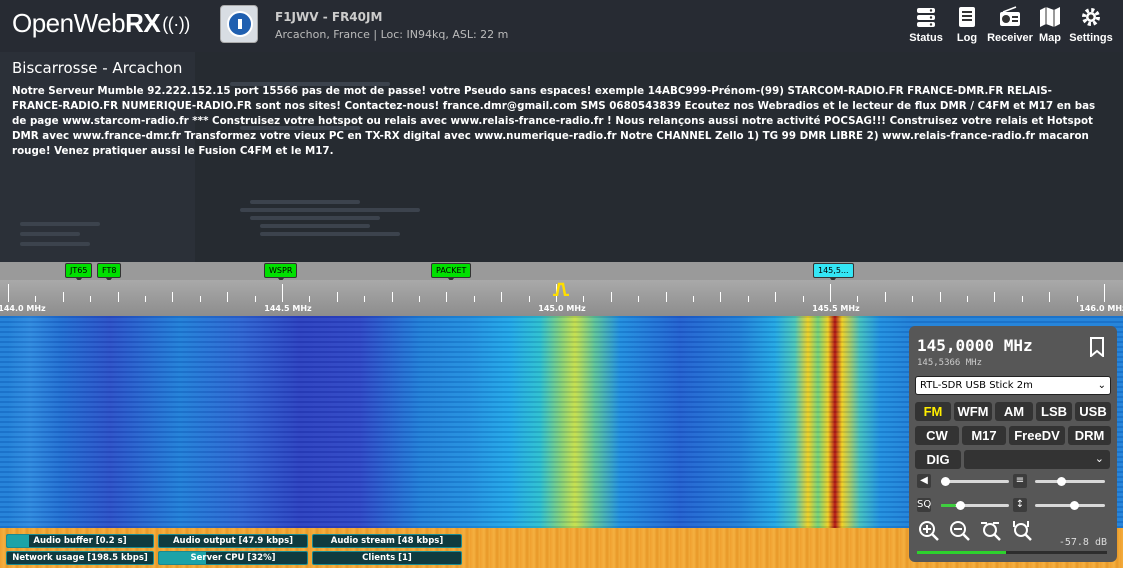 The height and width of the screenshot is (568, 1123). What do you see at coordinates (1037, 459) in the screenshot?
I see `digital-mode-select: ⌄` at bounding box center [1037, 459].